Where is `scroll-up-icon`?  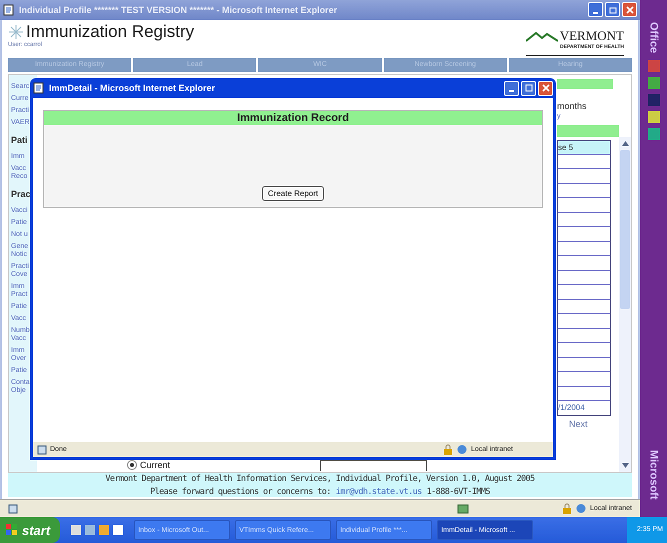
scroll-up-icon is located at coordinates (625, 143).